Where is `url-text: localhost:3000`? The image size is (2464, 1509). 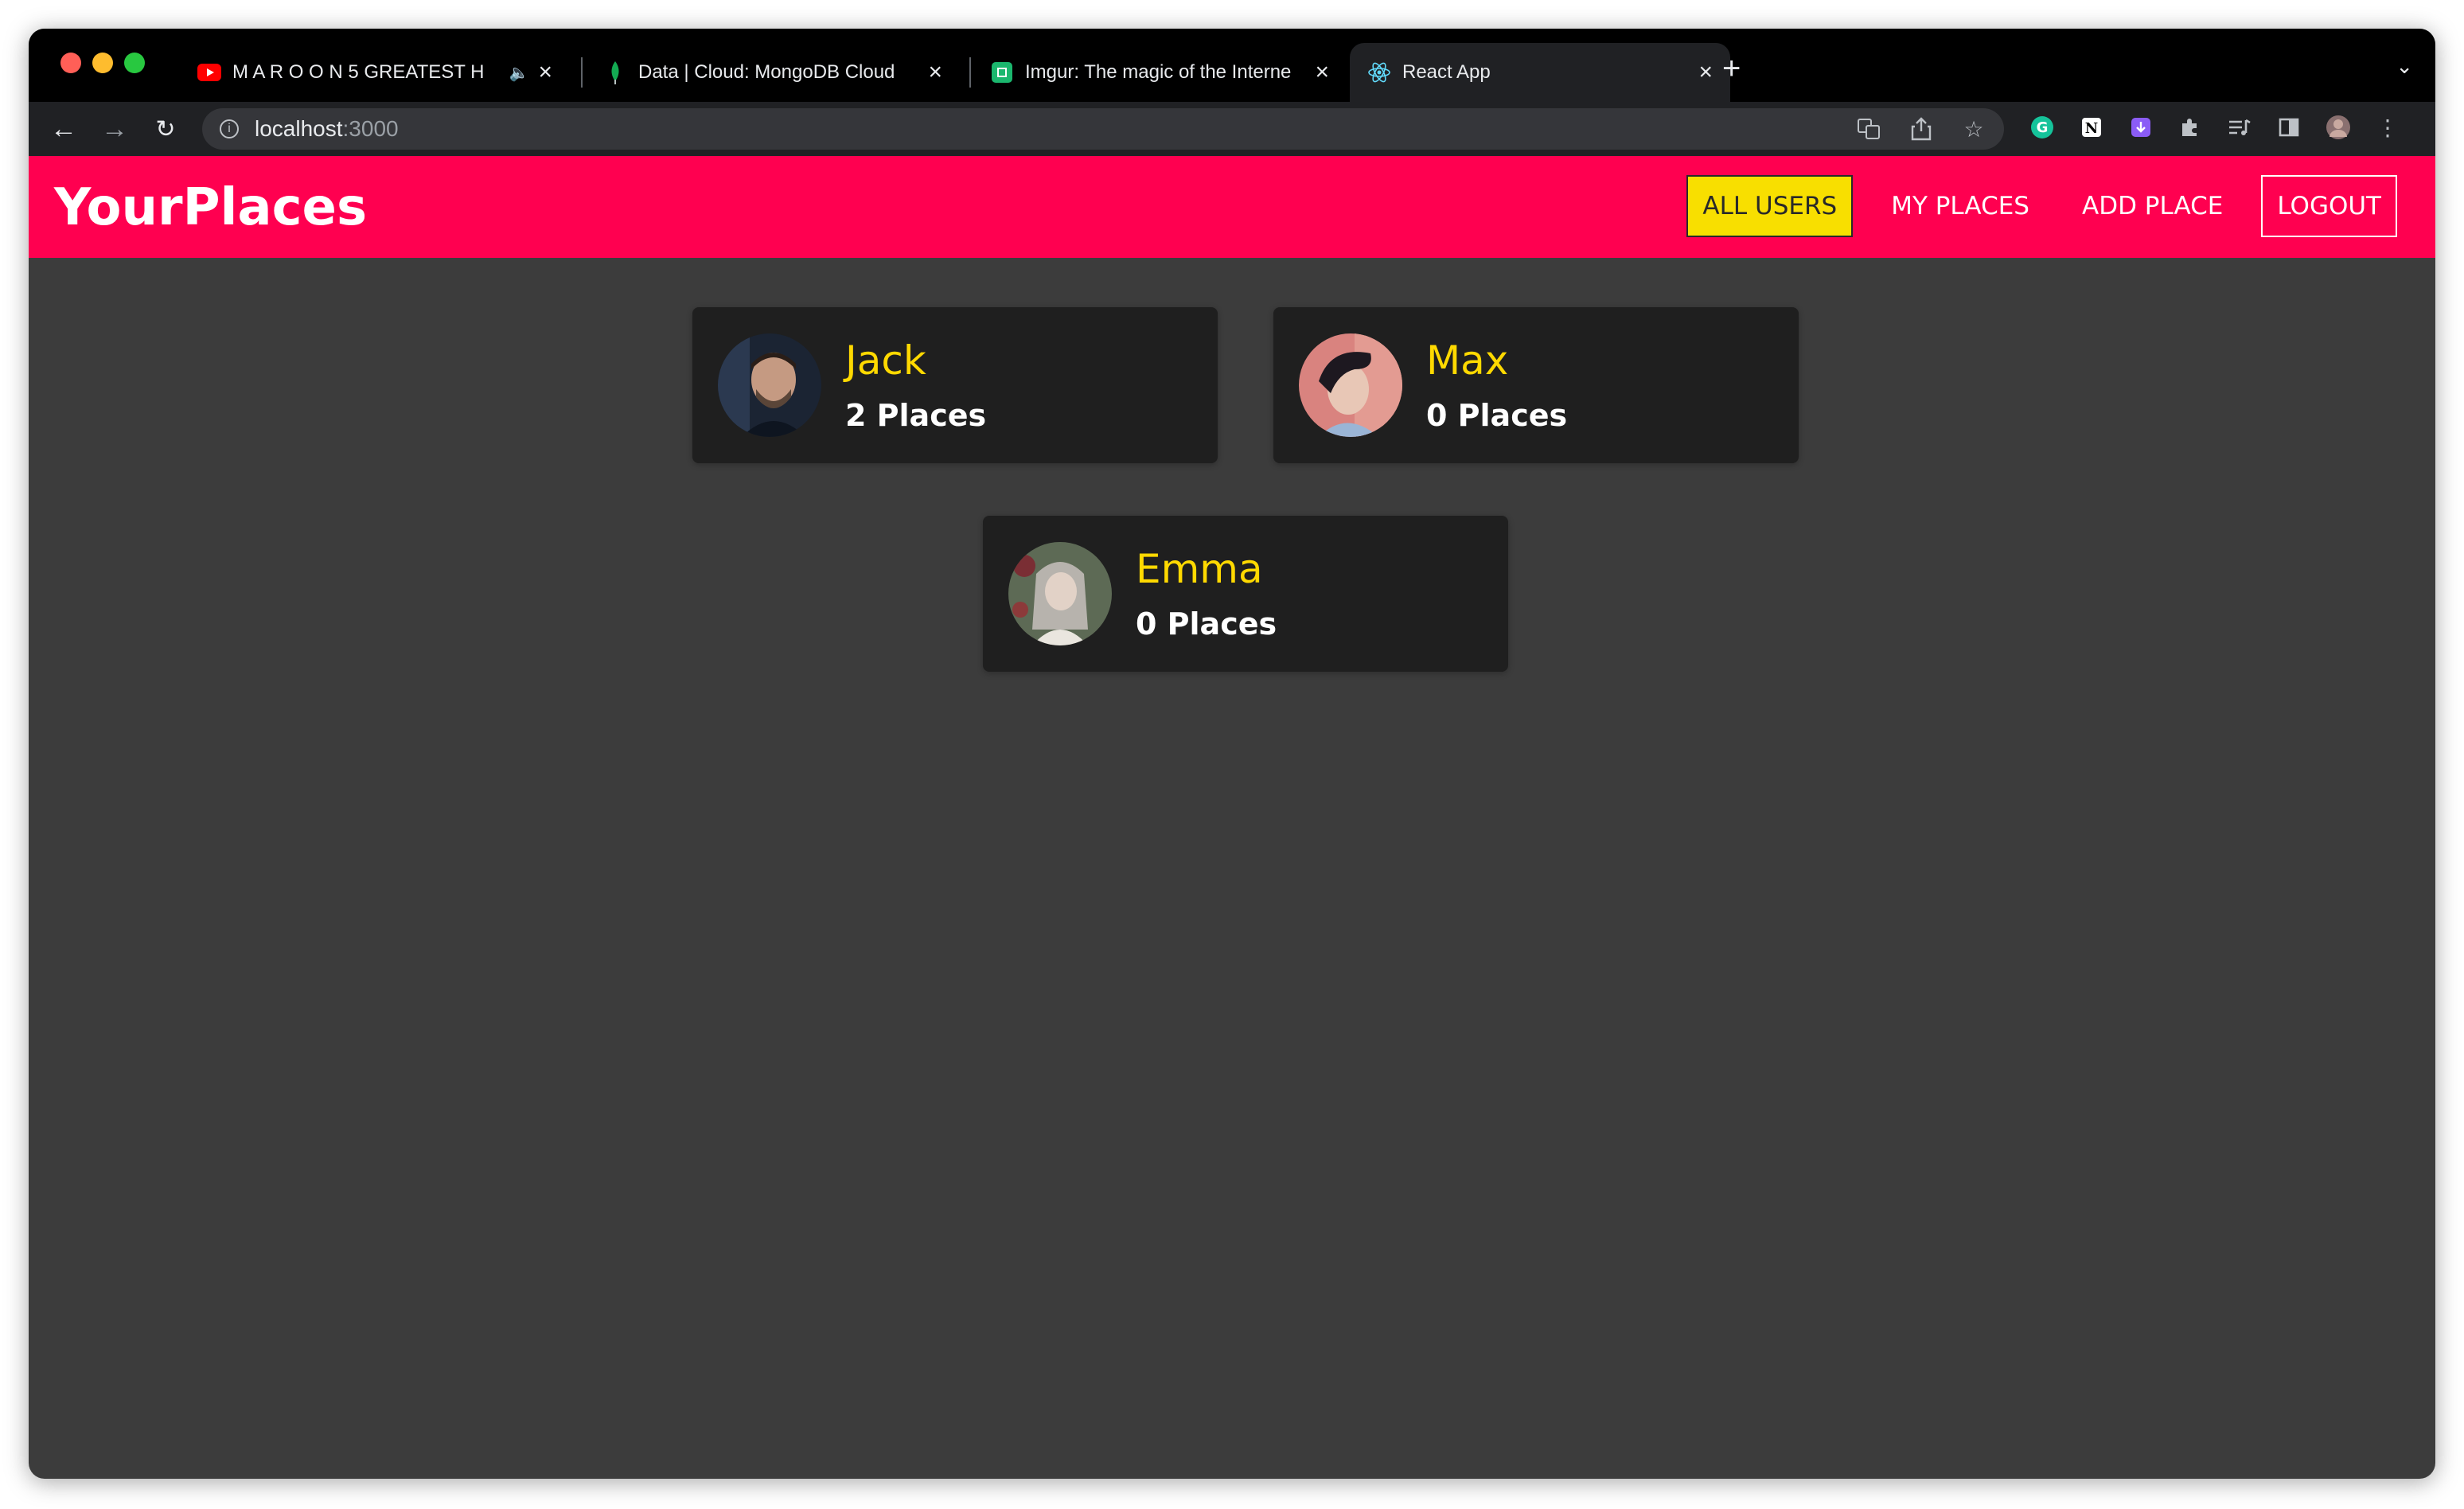 url-text: localhost:3000 is located at coordinates (327, 129).